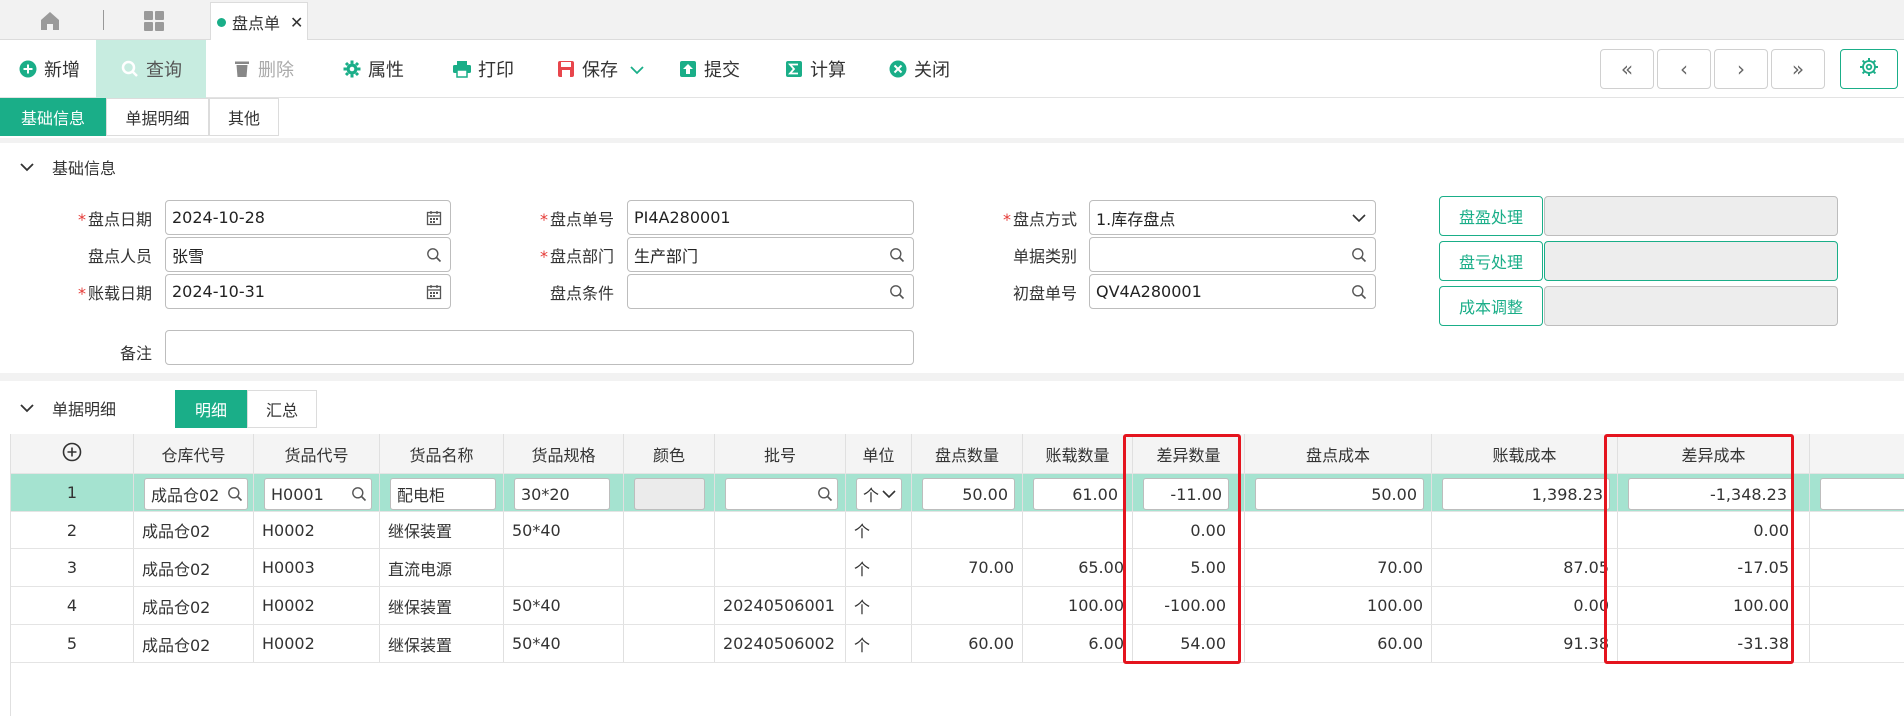  What do you see at coordinates (244, 117) in the screenshot?
I see `tab-other: 其他` at bounding box center [244, 117].